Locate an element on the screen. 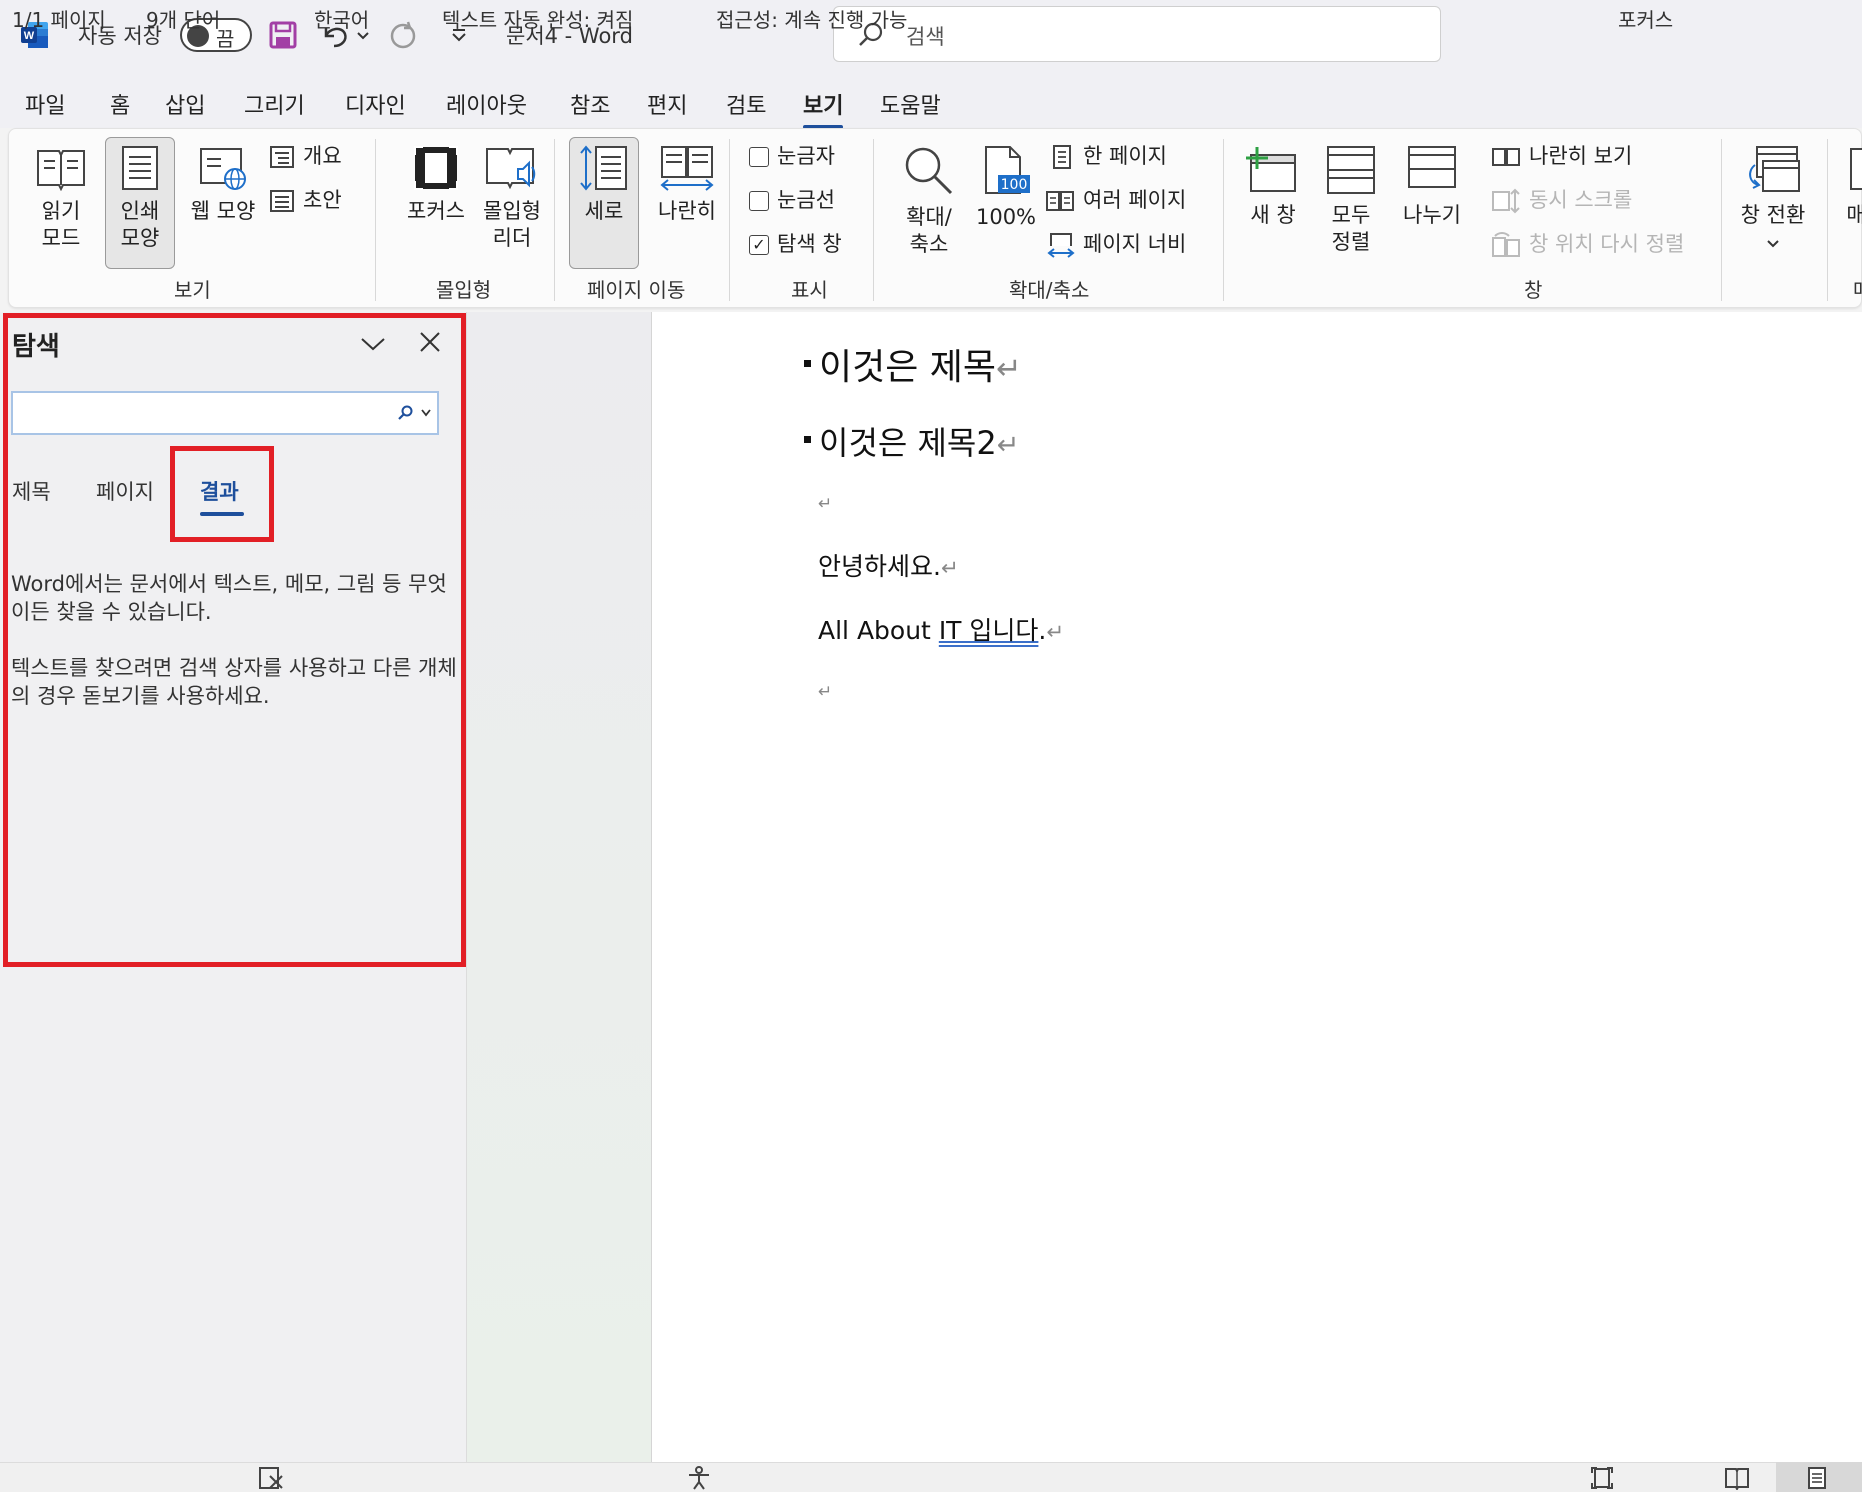 The height and width of the screenshot is (1492, 1862). vertical-icon is located at coordinates (603, 168).